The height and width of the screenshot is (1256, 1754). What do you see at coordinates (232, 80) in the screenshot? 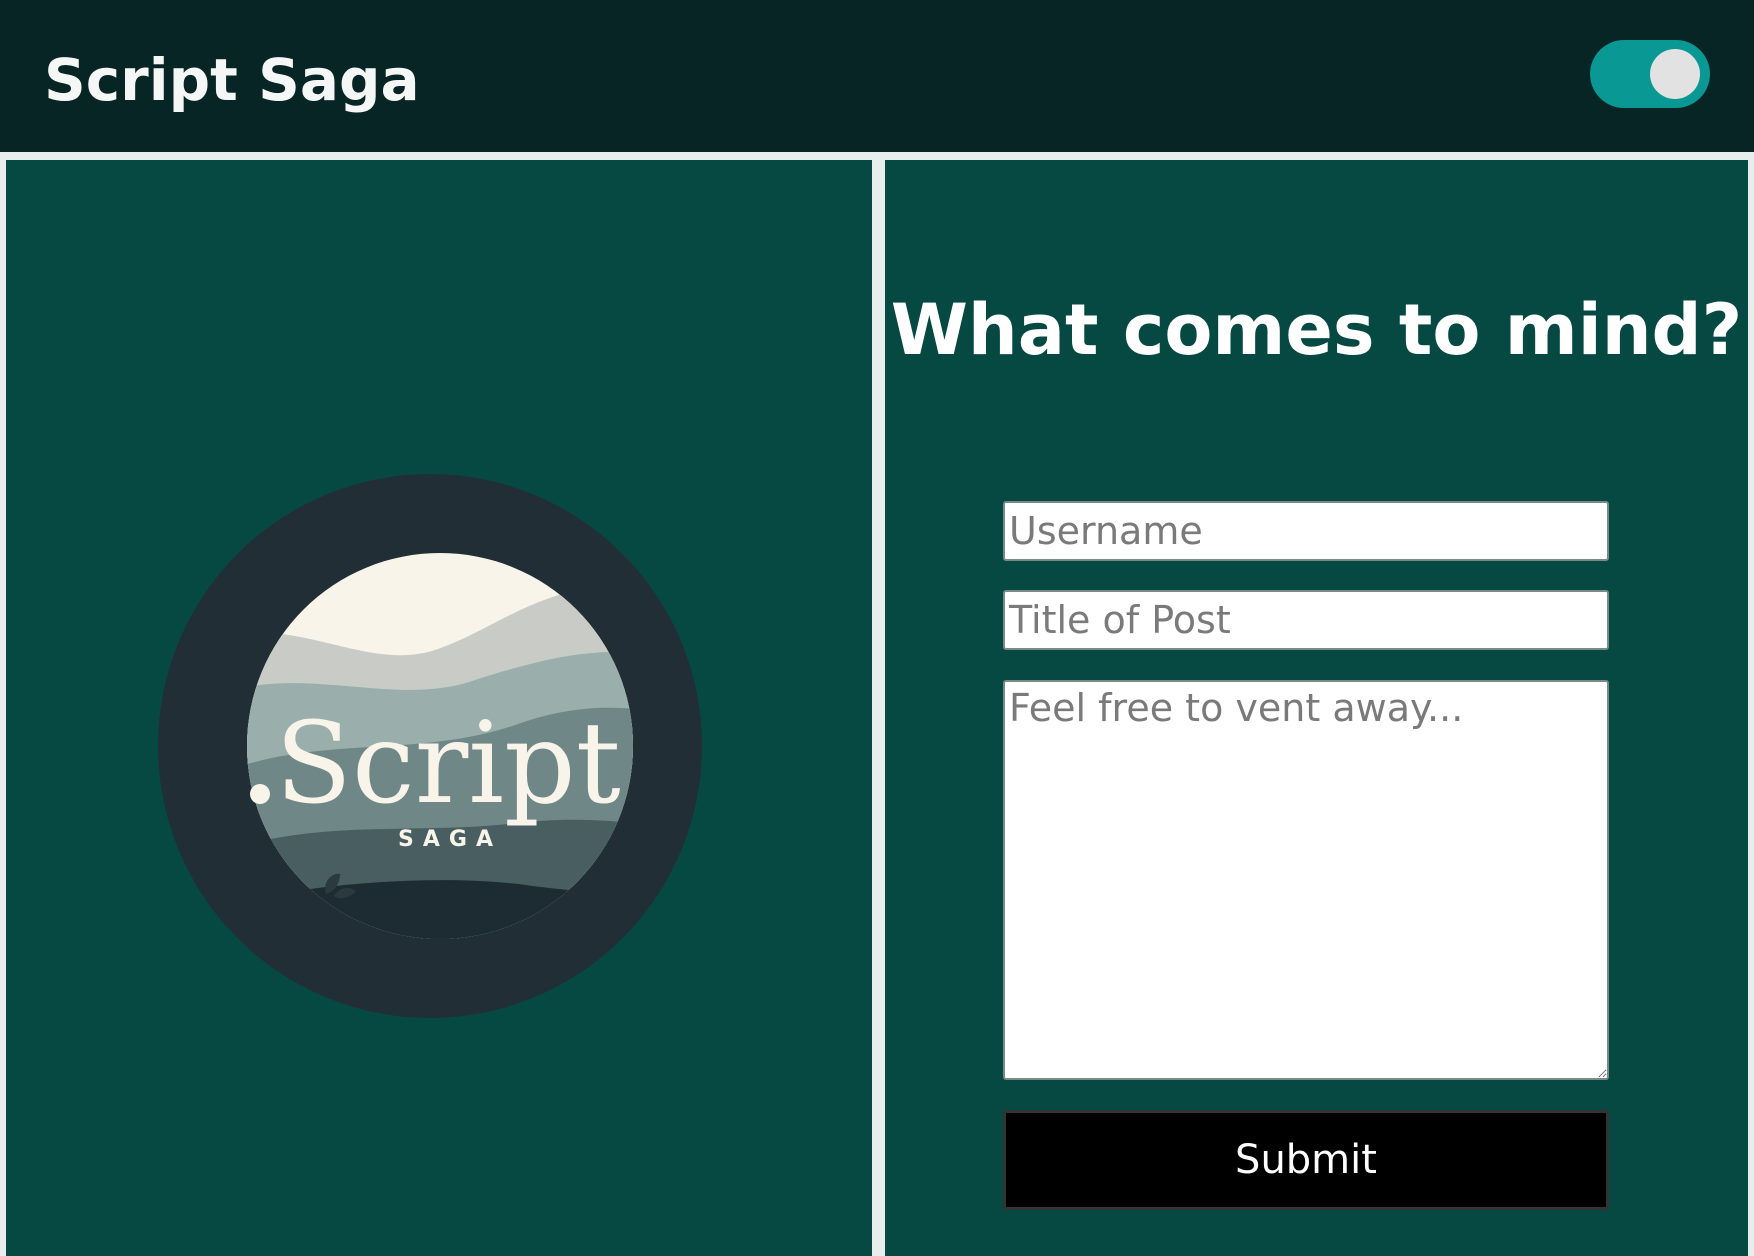
I see `site-title: Script Saga` at bounding box center [232, 80].